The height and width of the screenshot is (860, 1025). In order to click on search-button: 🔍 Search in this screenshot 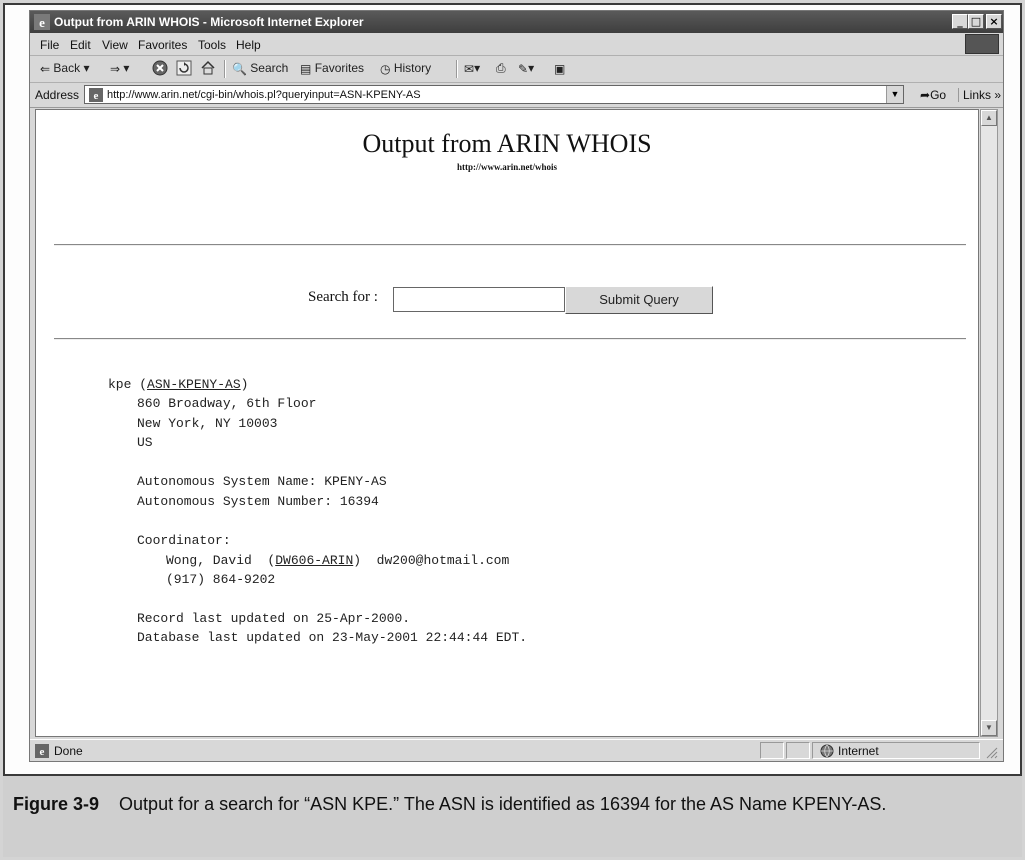, I will do `click(260, 68)`.